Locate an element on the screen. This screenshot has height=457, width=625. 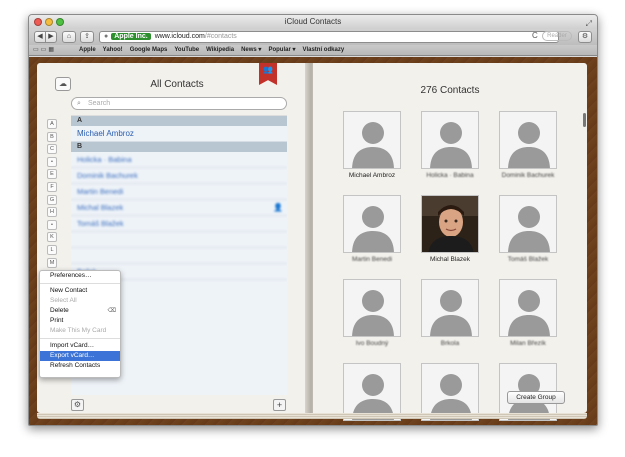
alphabet-index-letter: F is located at coordinates (52, 186).